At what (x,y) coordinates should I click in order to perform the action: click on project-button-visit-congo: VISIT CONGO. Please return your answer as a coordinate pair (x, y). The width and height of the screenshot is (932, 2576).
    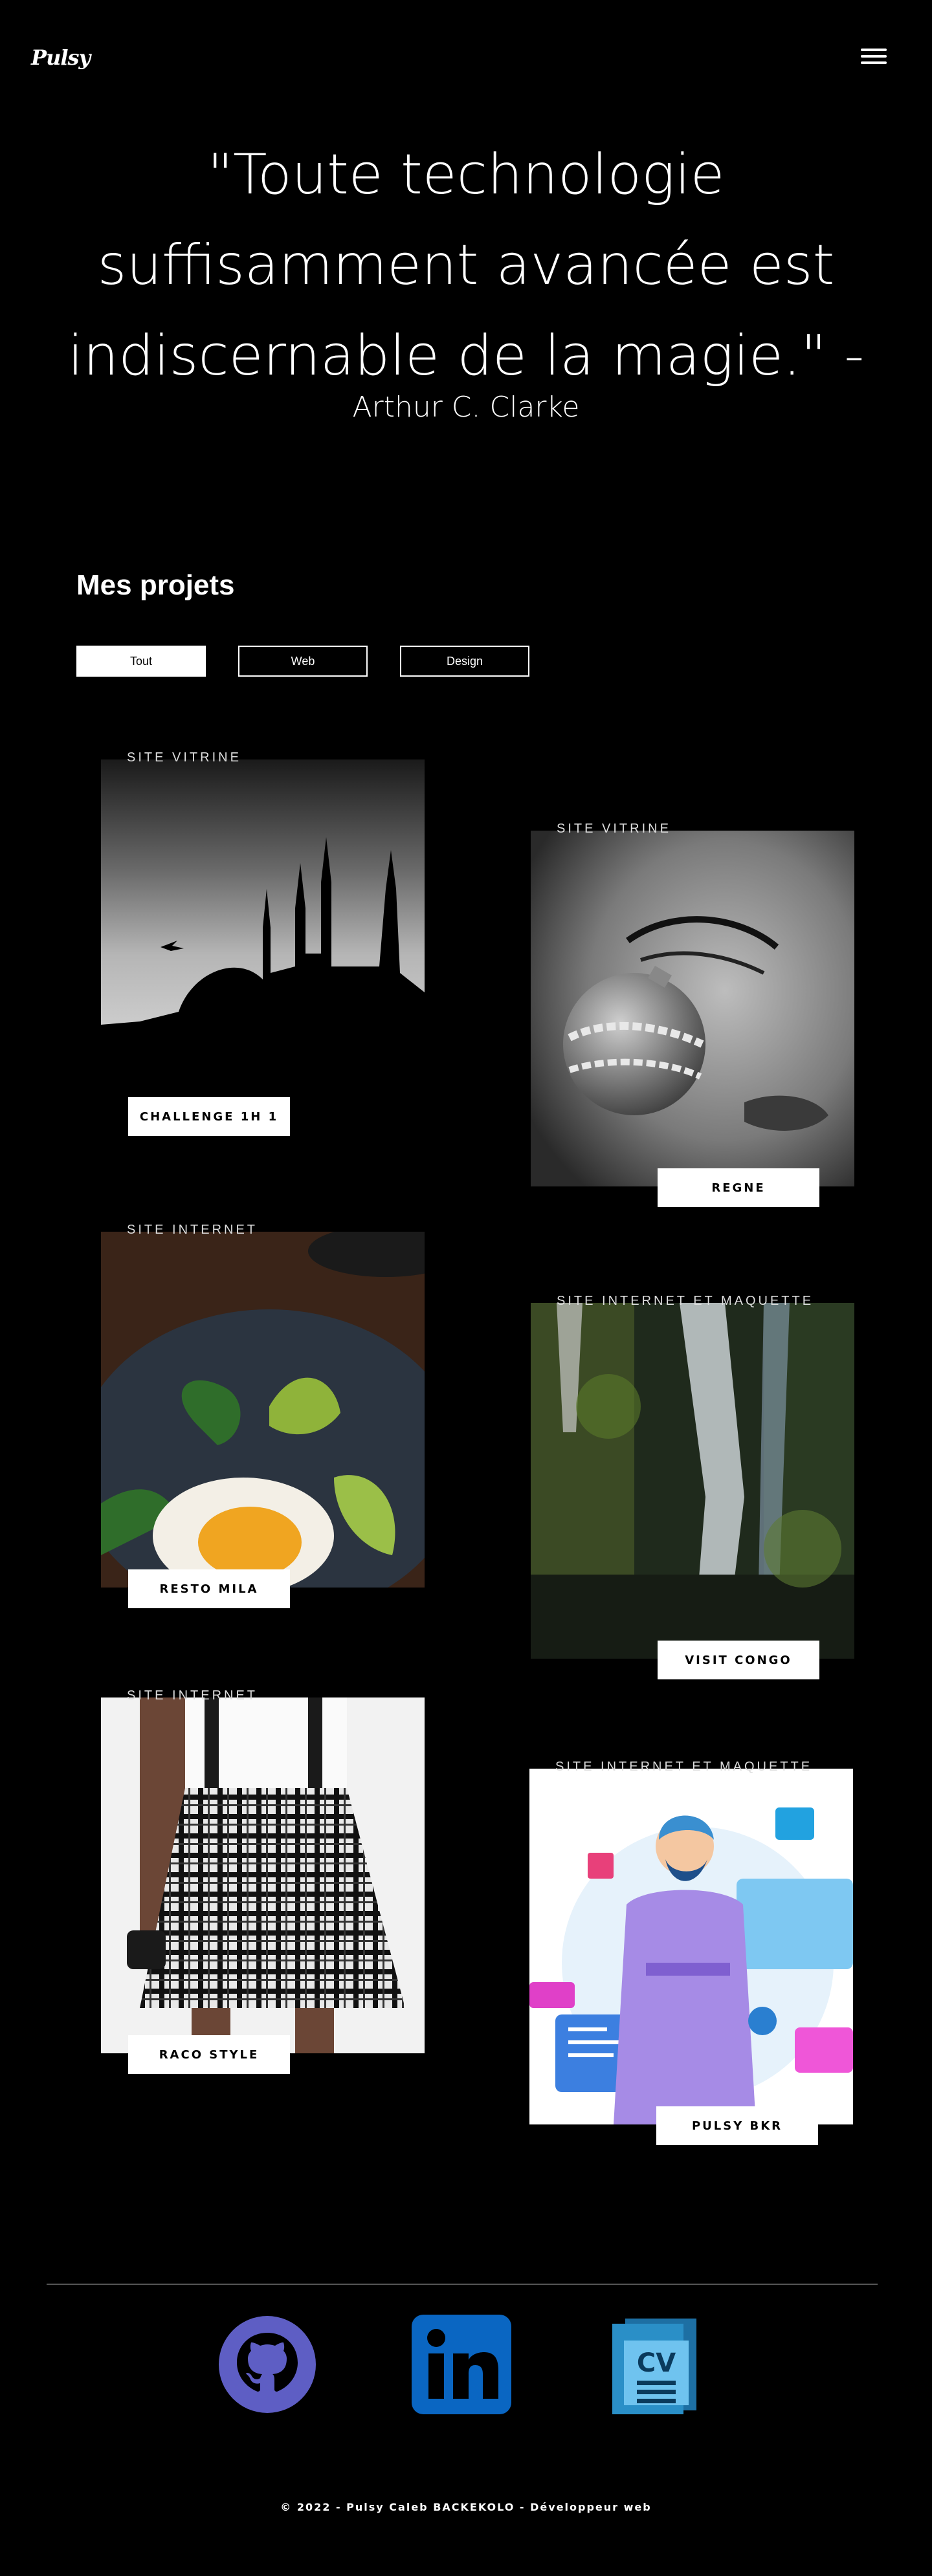
    Looking at the image, I should click on (738, 1660).